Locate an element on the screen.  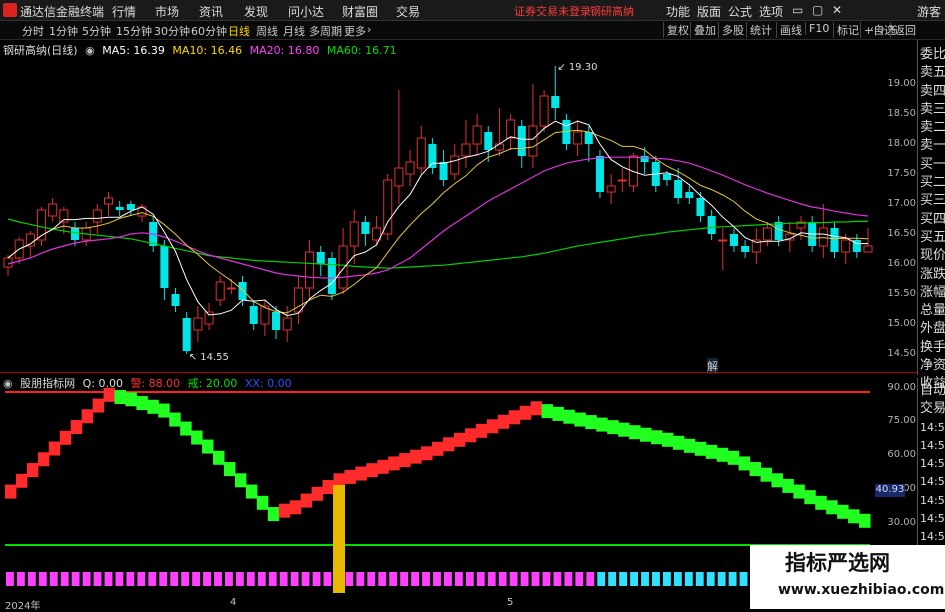
menu-market-quotes: 行情 is located at coordinates (124, 11).